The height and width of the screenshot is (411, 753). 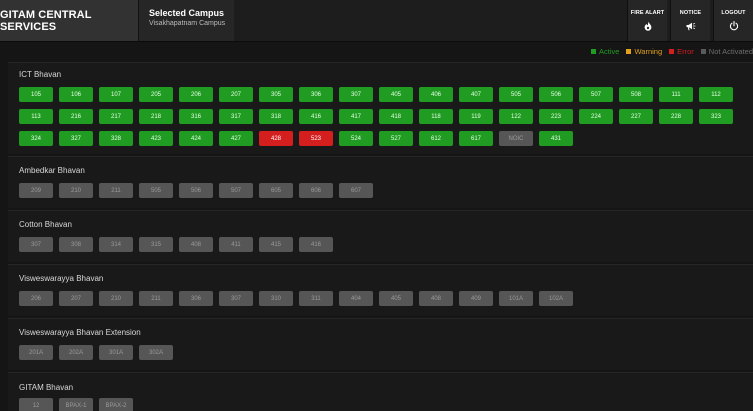 I want to click on room-button: 105, so click(x=36, y=94).